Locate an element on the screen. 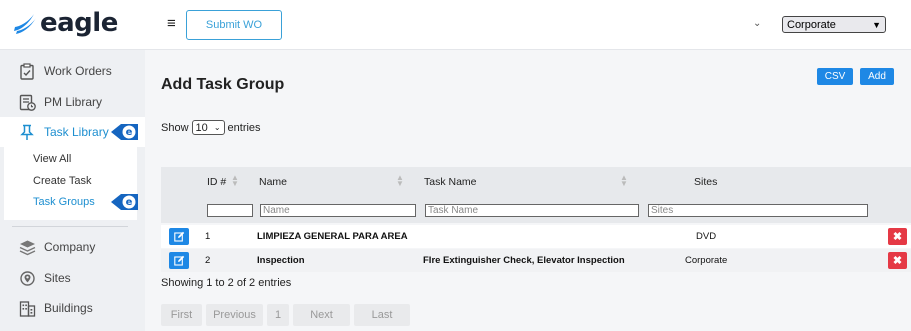  pin-icon is located at coordinates (27, 132).